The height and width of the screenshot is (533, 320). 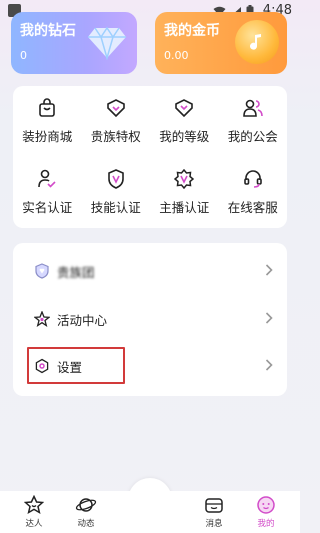 What do you see at coordinates (253, 192) in the screenshot?
I see `grid-item-online-service: 在线客服` at bounding box center [253, 192].